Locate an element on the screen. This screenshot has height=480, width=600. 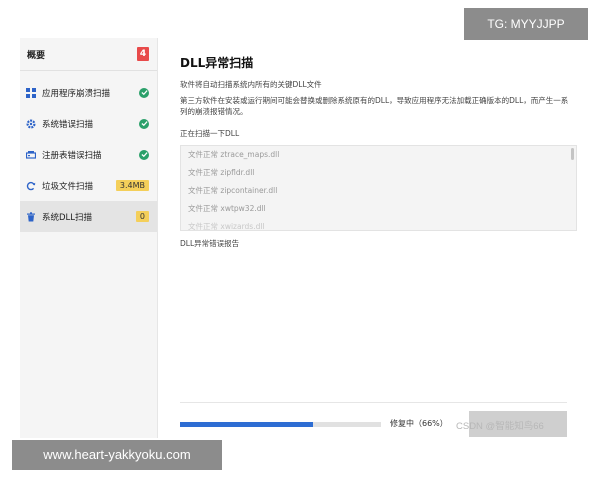
list-scrollbar-thumb is located at coordinates (572, 154).